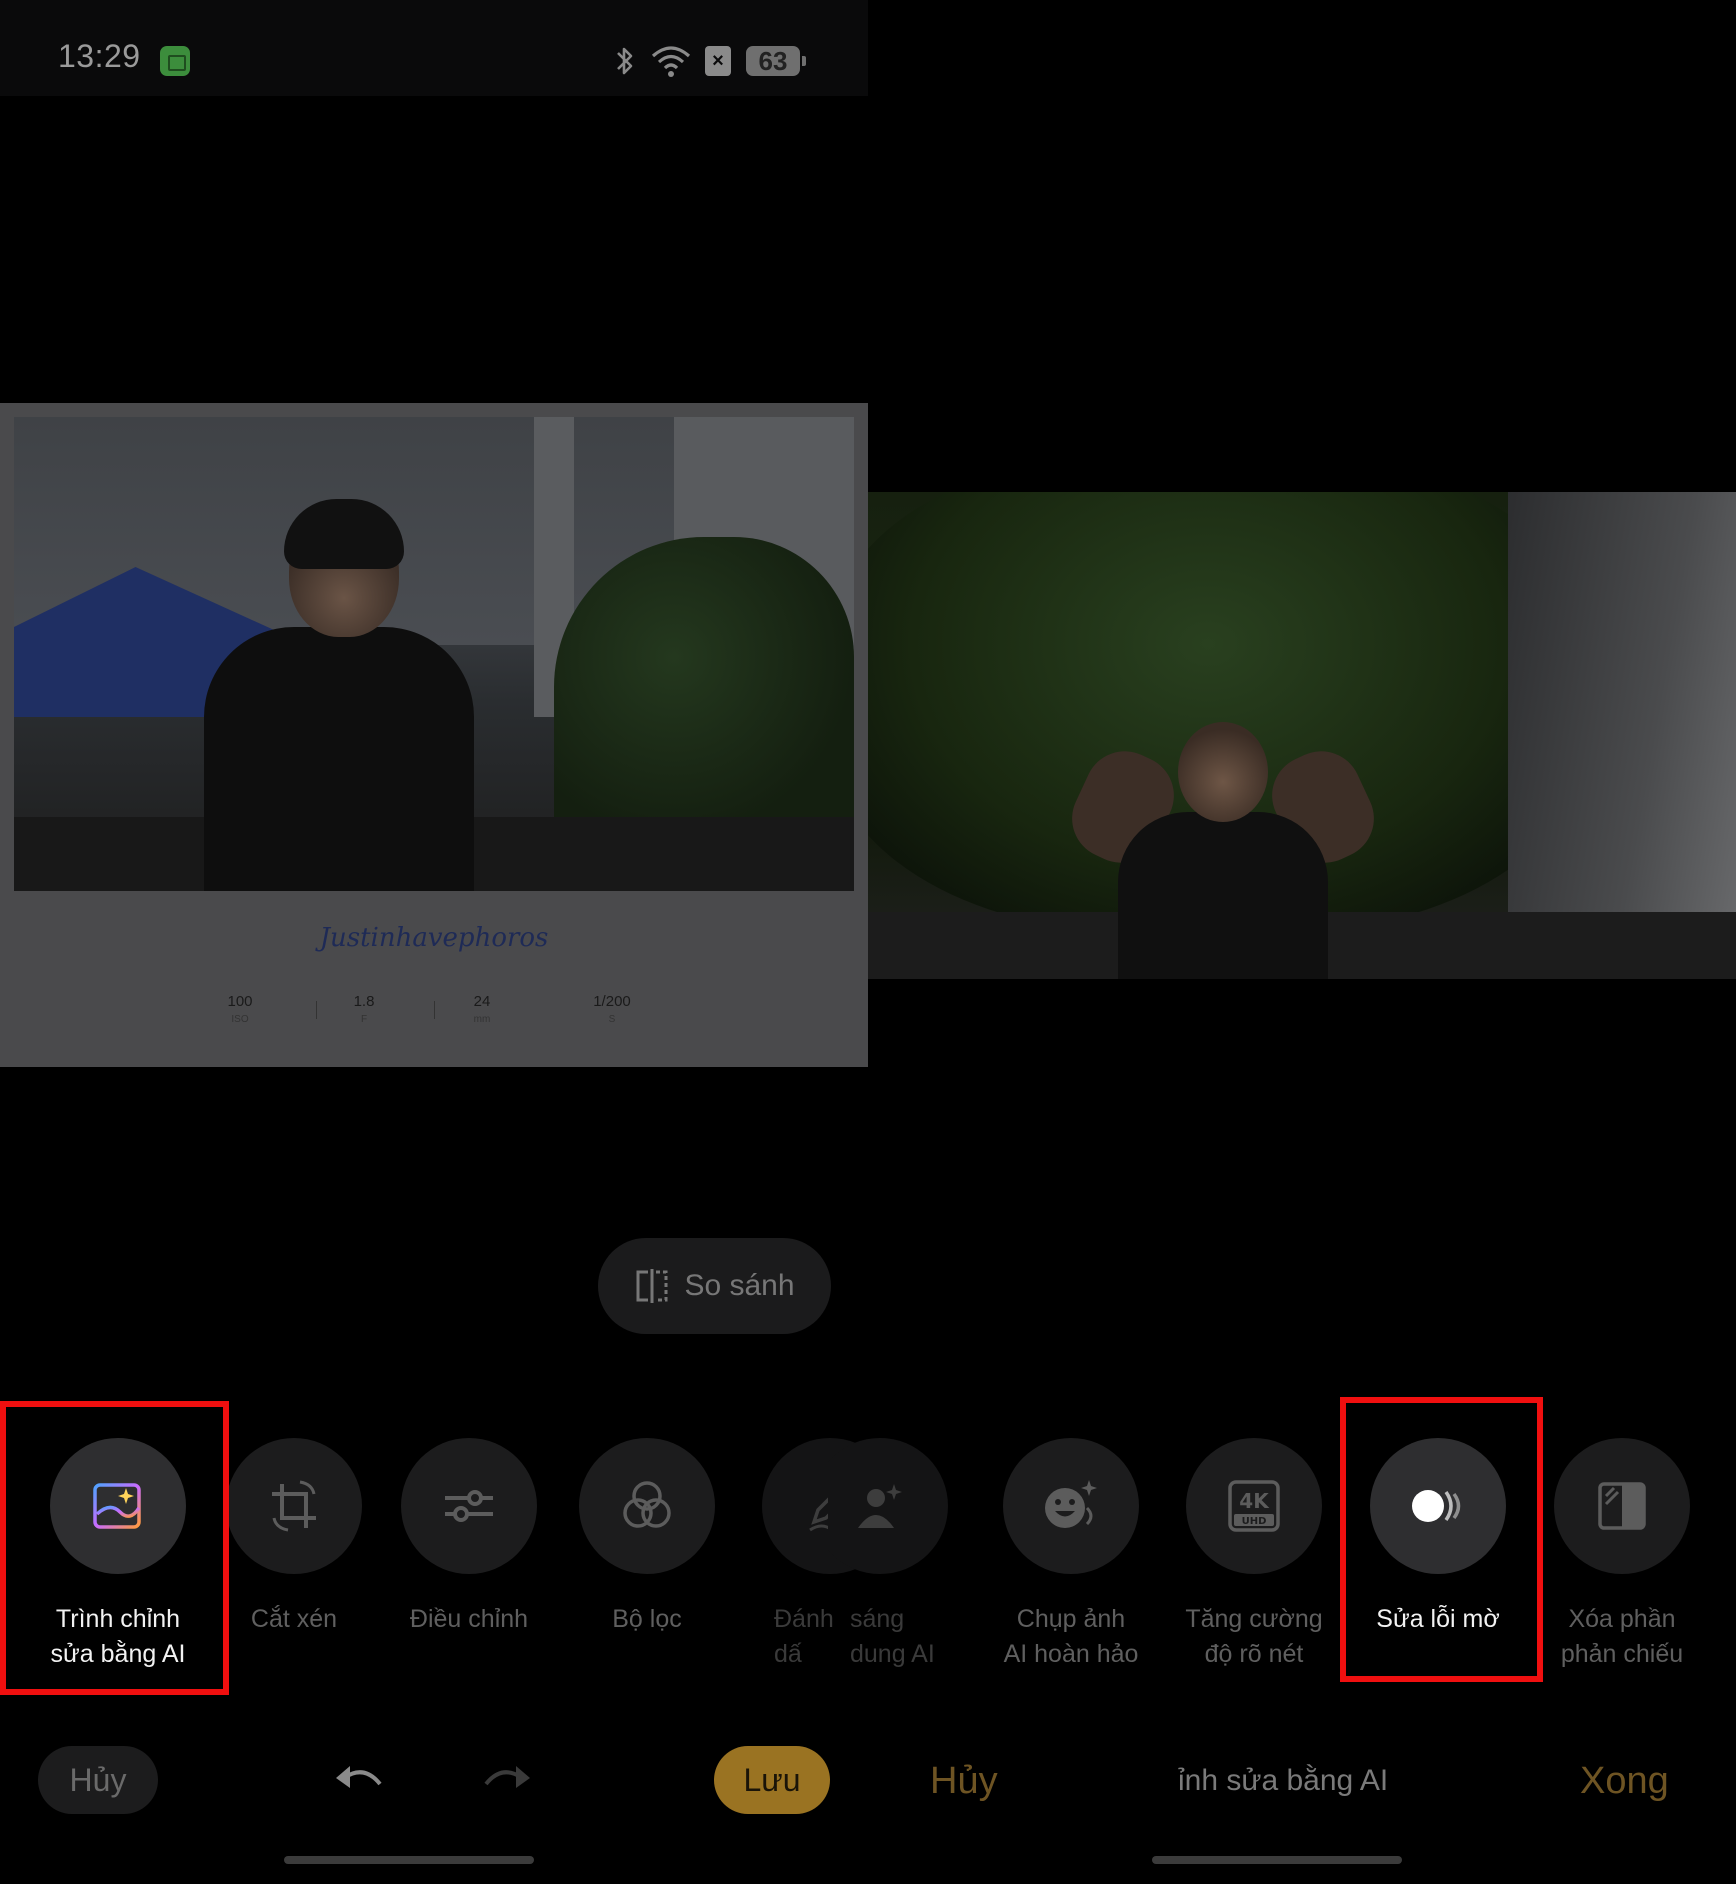  Describe the element at coordinates (240, 1009) in the screenshot. I see `exif-iso: 100 ISO` at that location.